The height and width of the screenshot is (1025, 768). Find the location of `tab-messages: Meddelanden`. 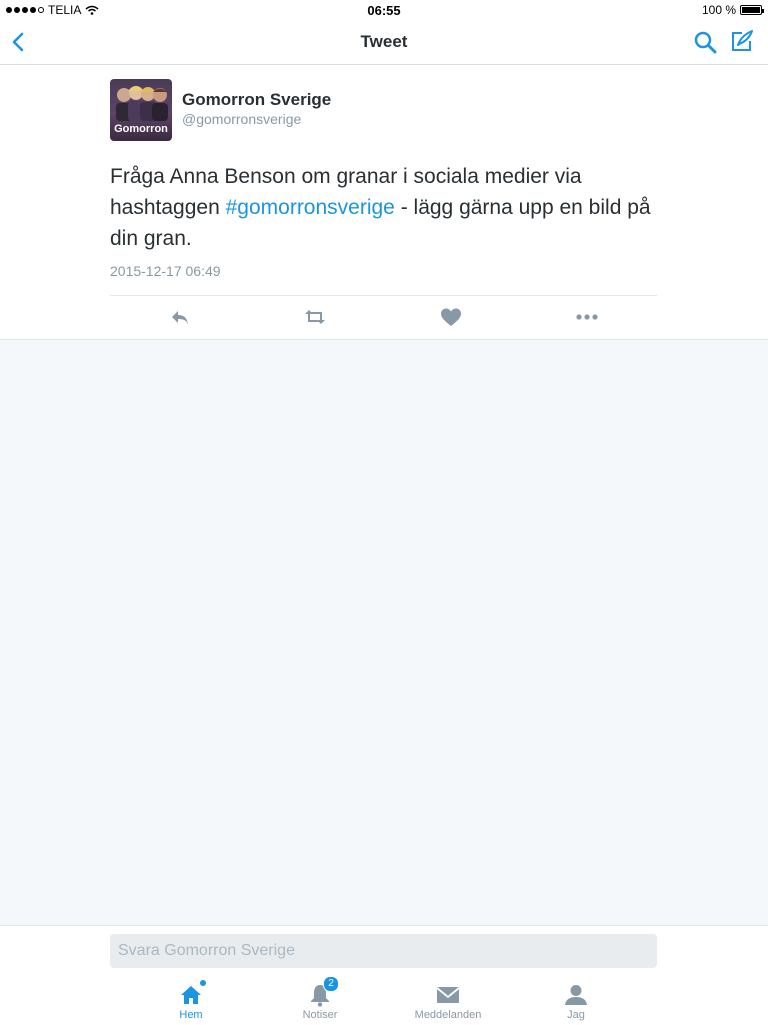

tab-messages: Meddelanden is located at coordinates (448, 1001).